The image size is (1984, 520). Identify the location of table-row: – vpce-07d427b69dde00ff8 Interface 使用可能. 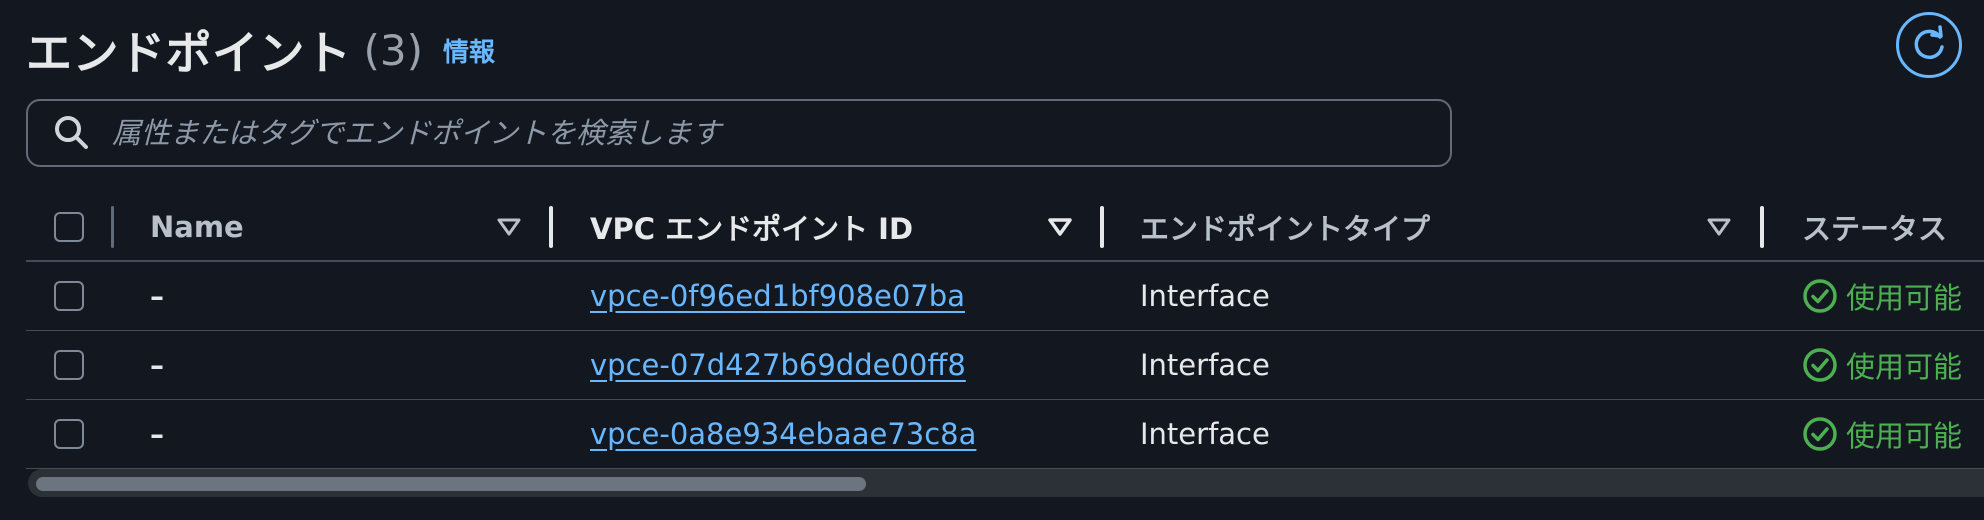
(1005, 365).